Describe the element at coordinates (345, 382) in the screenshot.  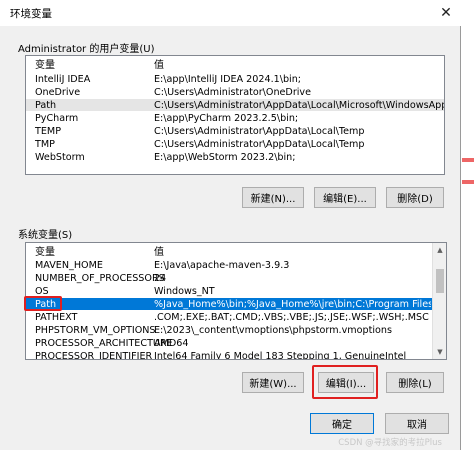
I see `highlight-box-edit` at that location.